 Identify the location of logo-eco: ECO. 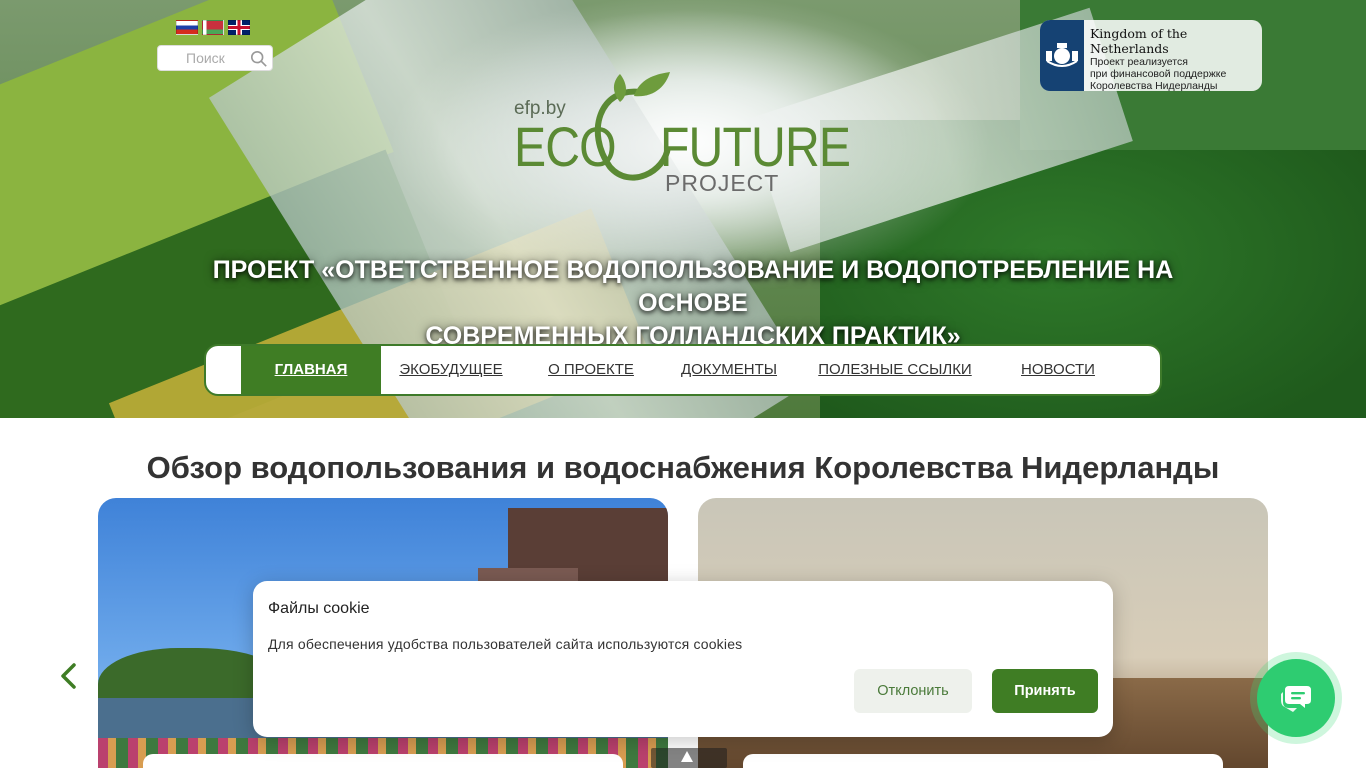
(565, 146).